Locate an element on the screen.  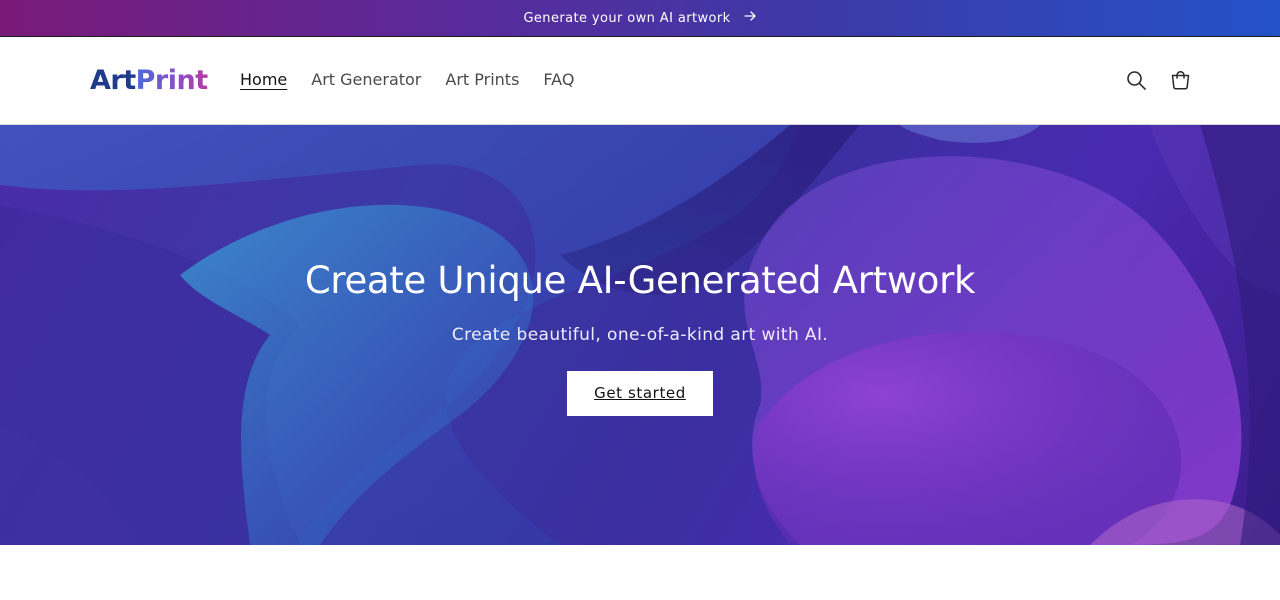
announcement-bar: Generate your own AI artwork is located at coordinates (640, 18).